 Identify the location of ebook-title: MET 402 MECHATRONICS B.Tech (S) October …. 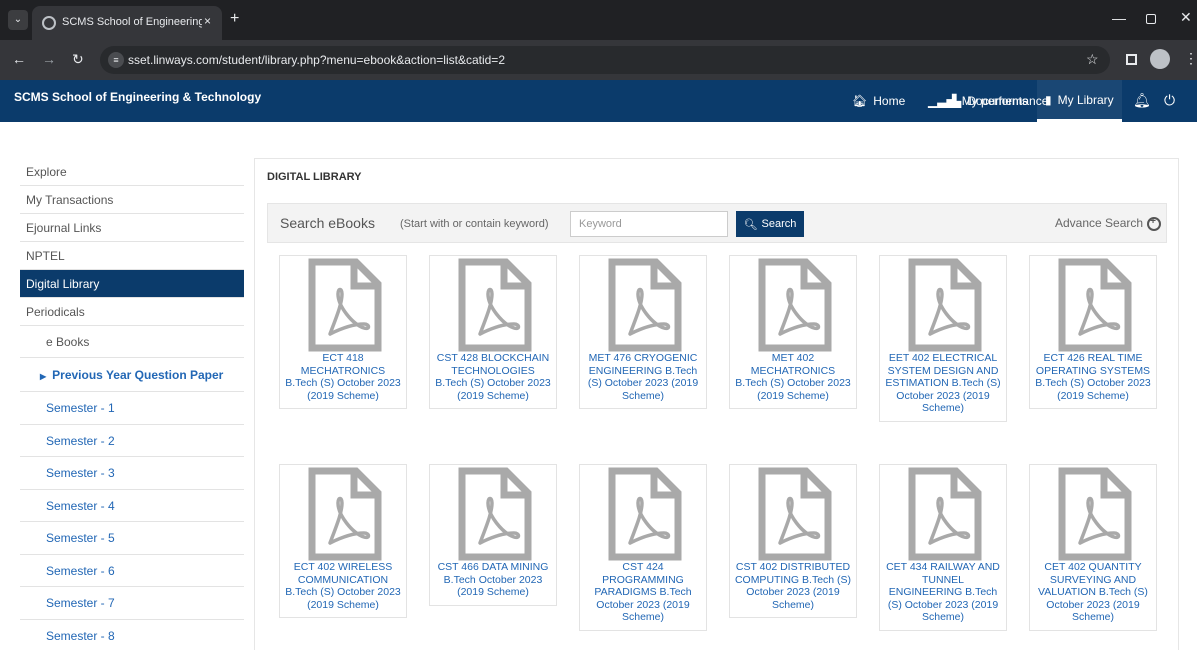
(793, 377).